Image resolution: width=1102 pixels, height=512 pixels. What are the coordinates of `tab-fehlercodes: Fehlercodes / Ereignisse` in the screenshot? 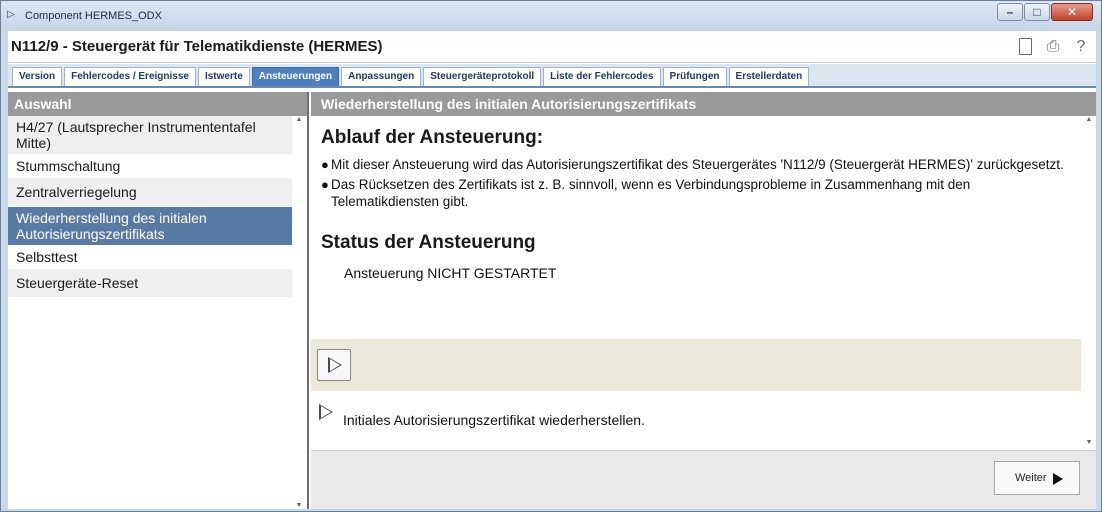 It's located at (130, 76).